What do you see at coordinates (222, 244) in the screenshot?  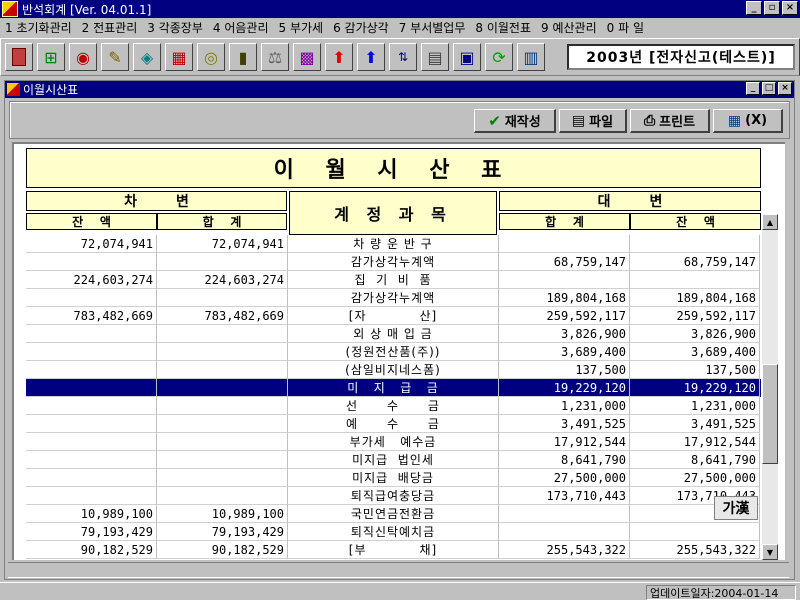 I see `debit-total-cell: 72,074,941` at bounding box center [222, 244].